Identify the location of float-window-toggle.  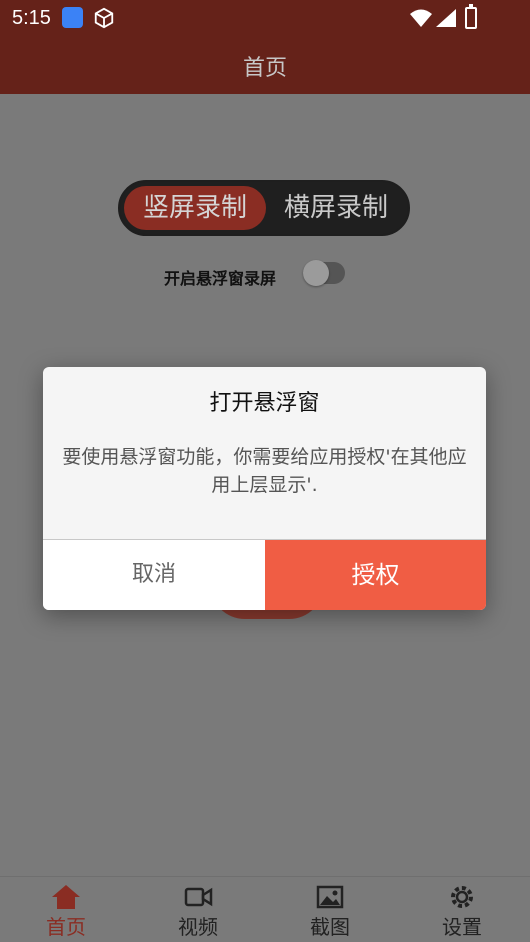
(324, 273).